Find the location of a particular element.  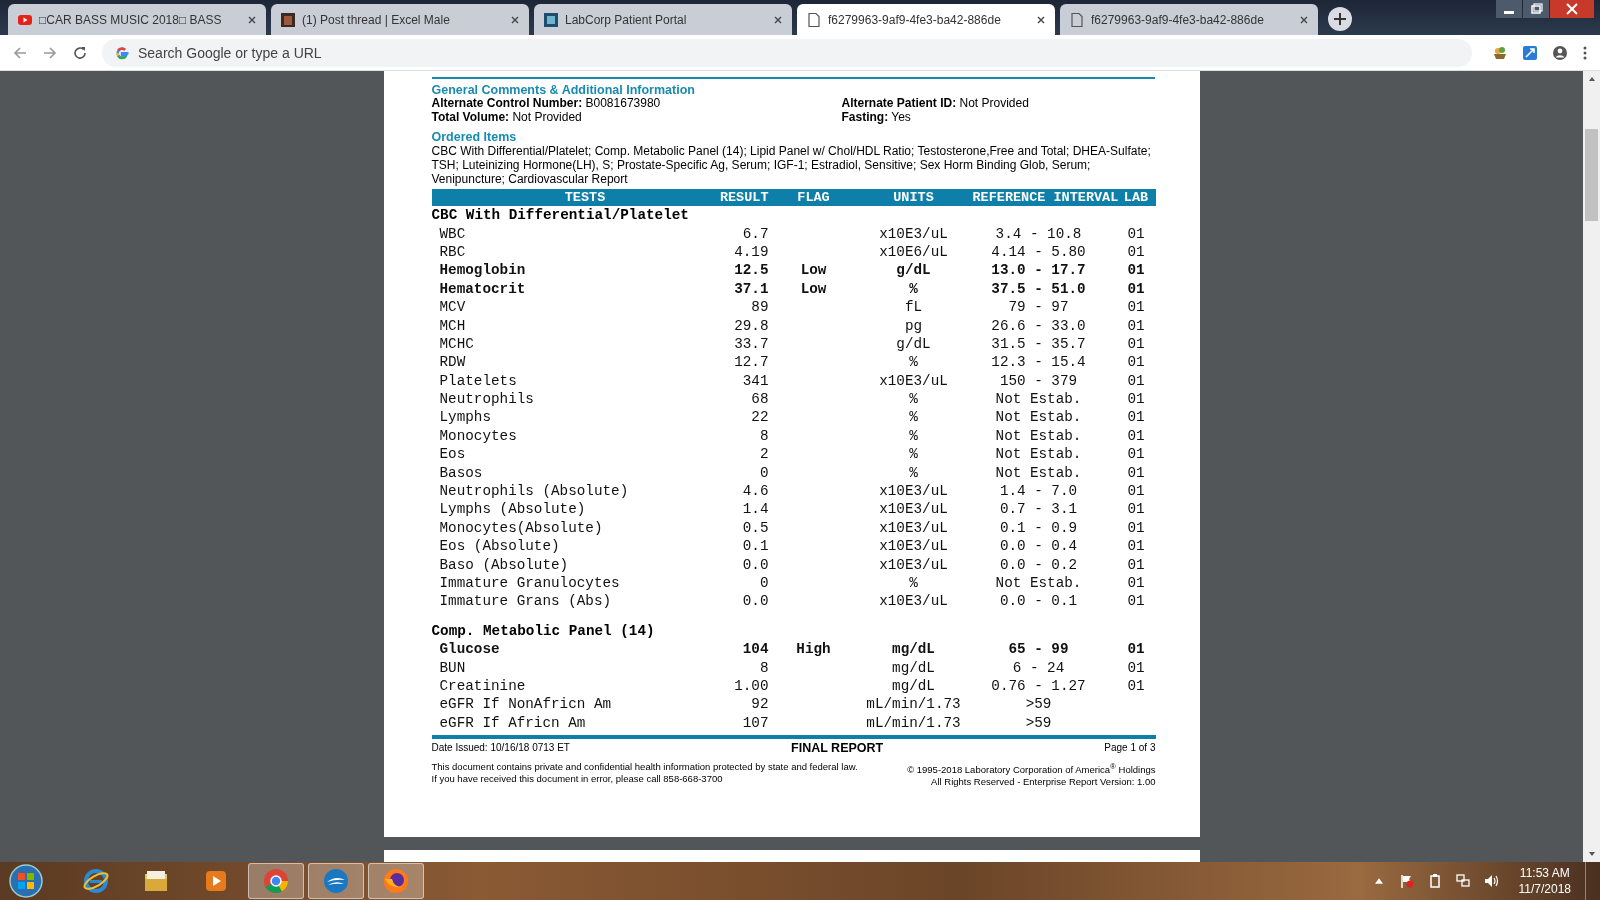

table-cell-text: 12.3 - 15.4 is located at coordinates (1038, 362).